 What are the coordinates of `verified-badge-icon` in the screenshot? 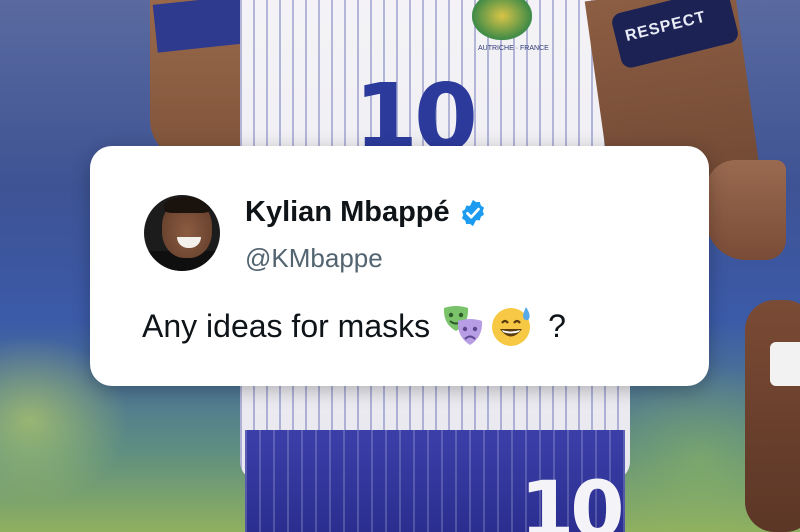 It's located at (473, 213).